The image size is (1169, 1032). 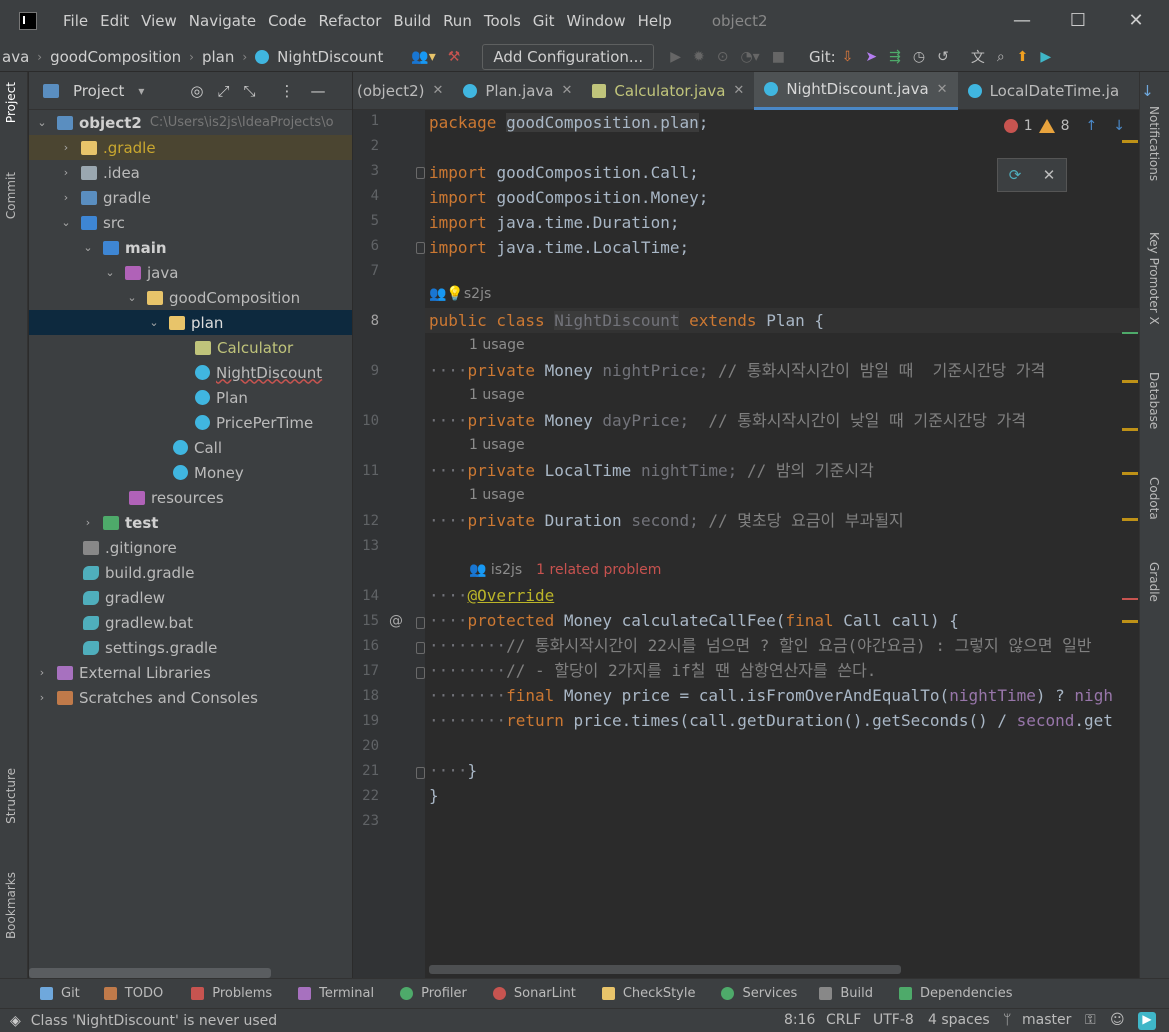 I want to click on file-encoding: UTF-8, so click(x=893, y=1020).